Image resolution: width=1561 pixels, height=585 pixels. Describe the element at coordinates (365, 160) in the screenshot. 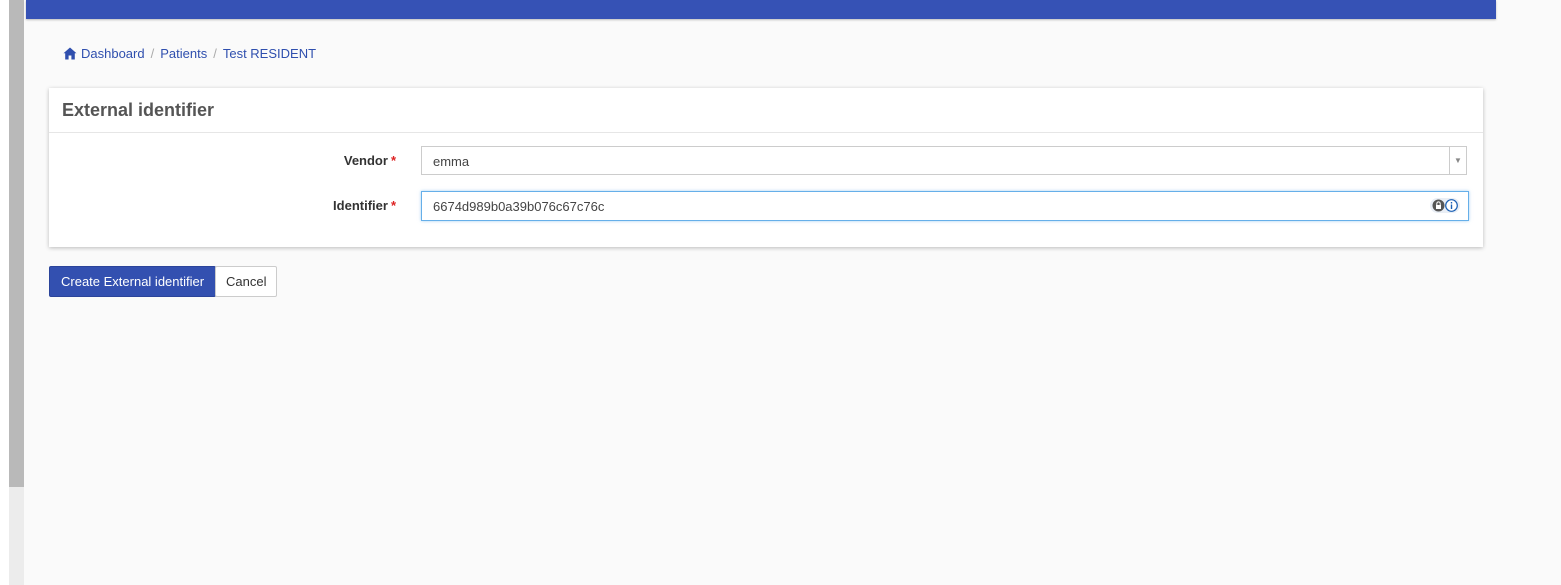

I see `vendor-label-text: Vendor` at that location.